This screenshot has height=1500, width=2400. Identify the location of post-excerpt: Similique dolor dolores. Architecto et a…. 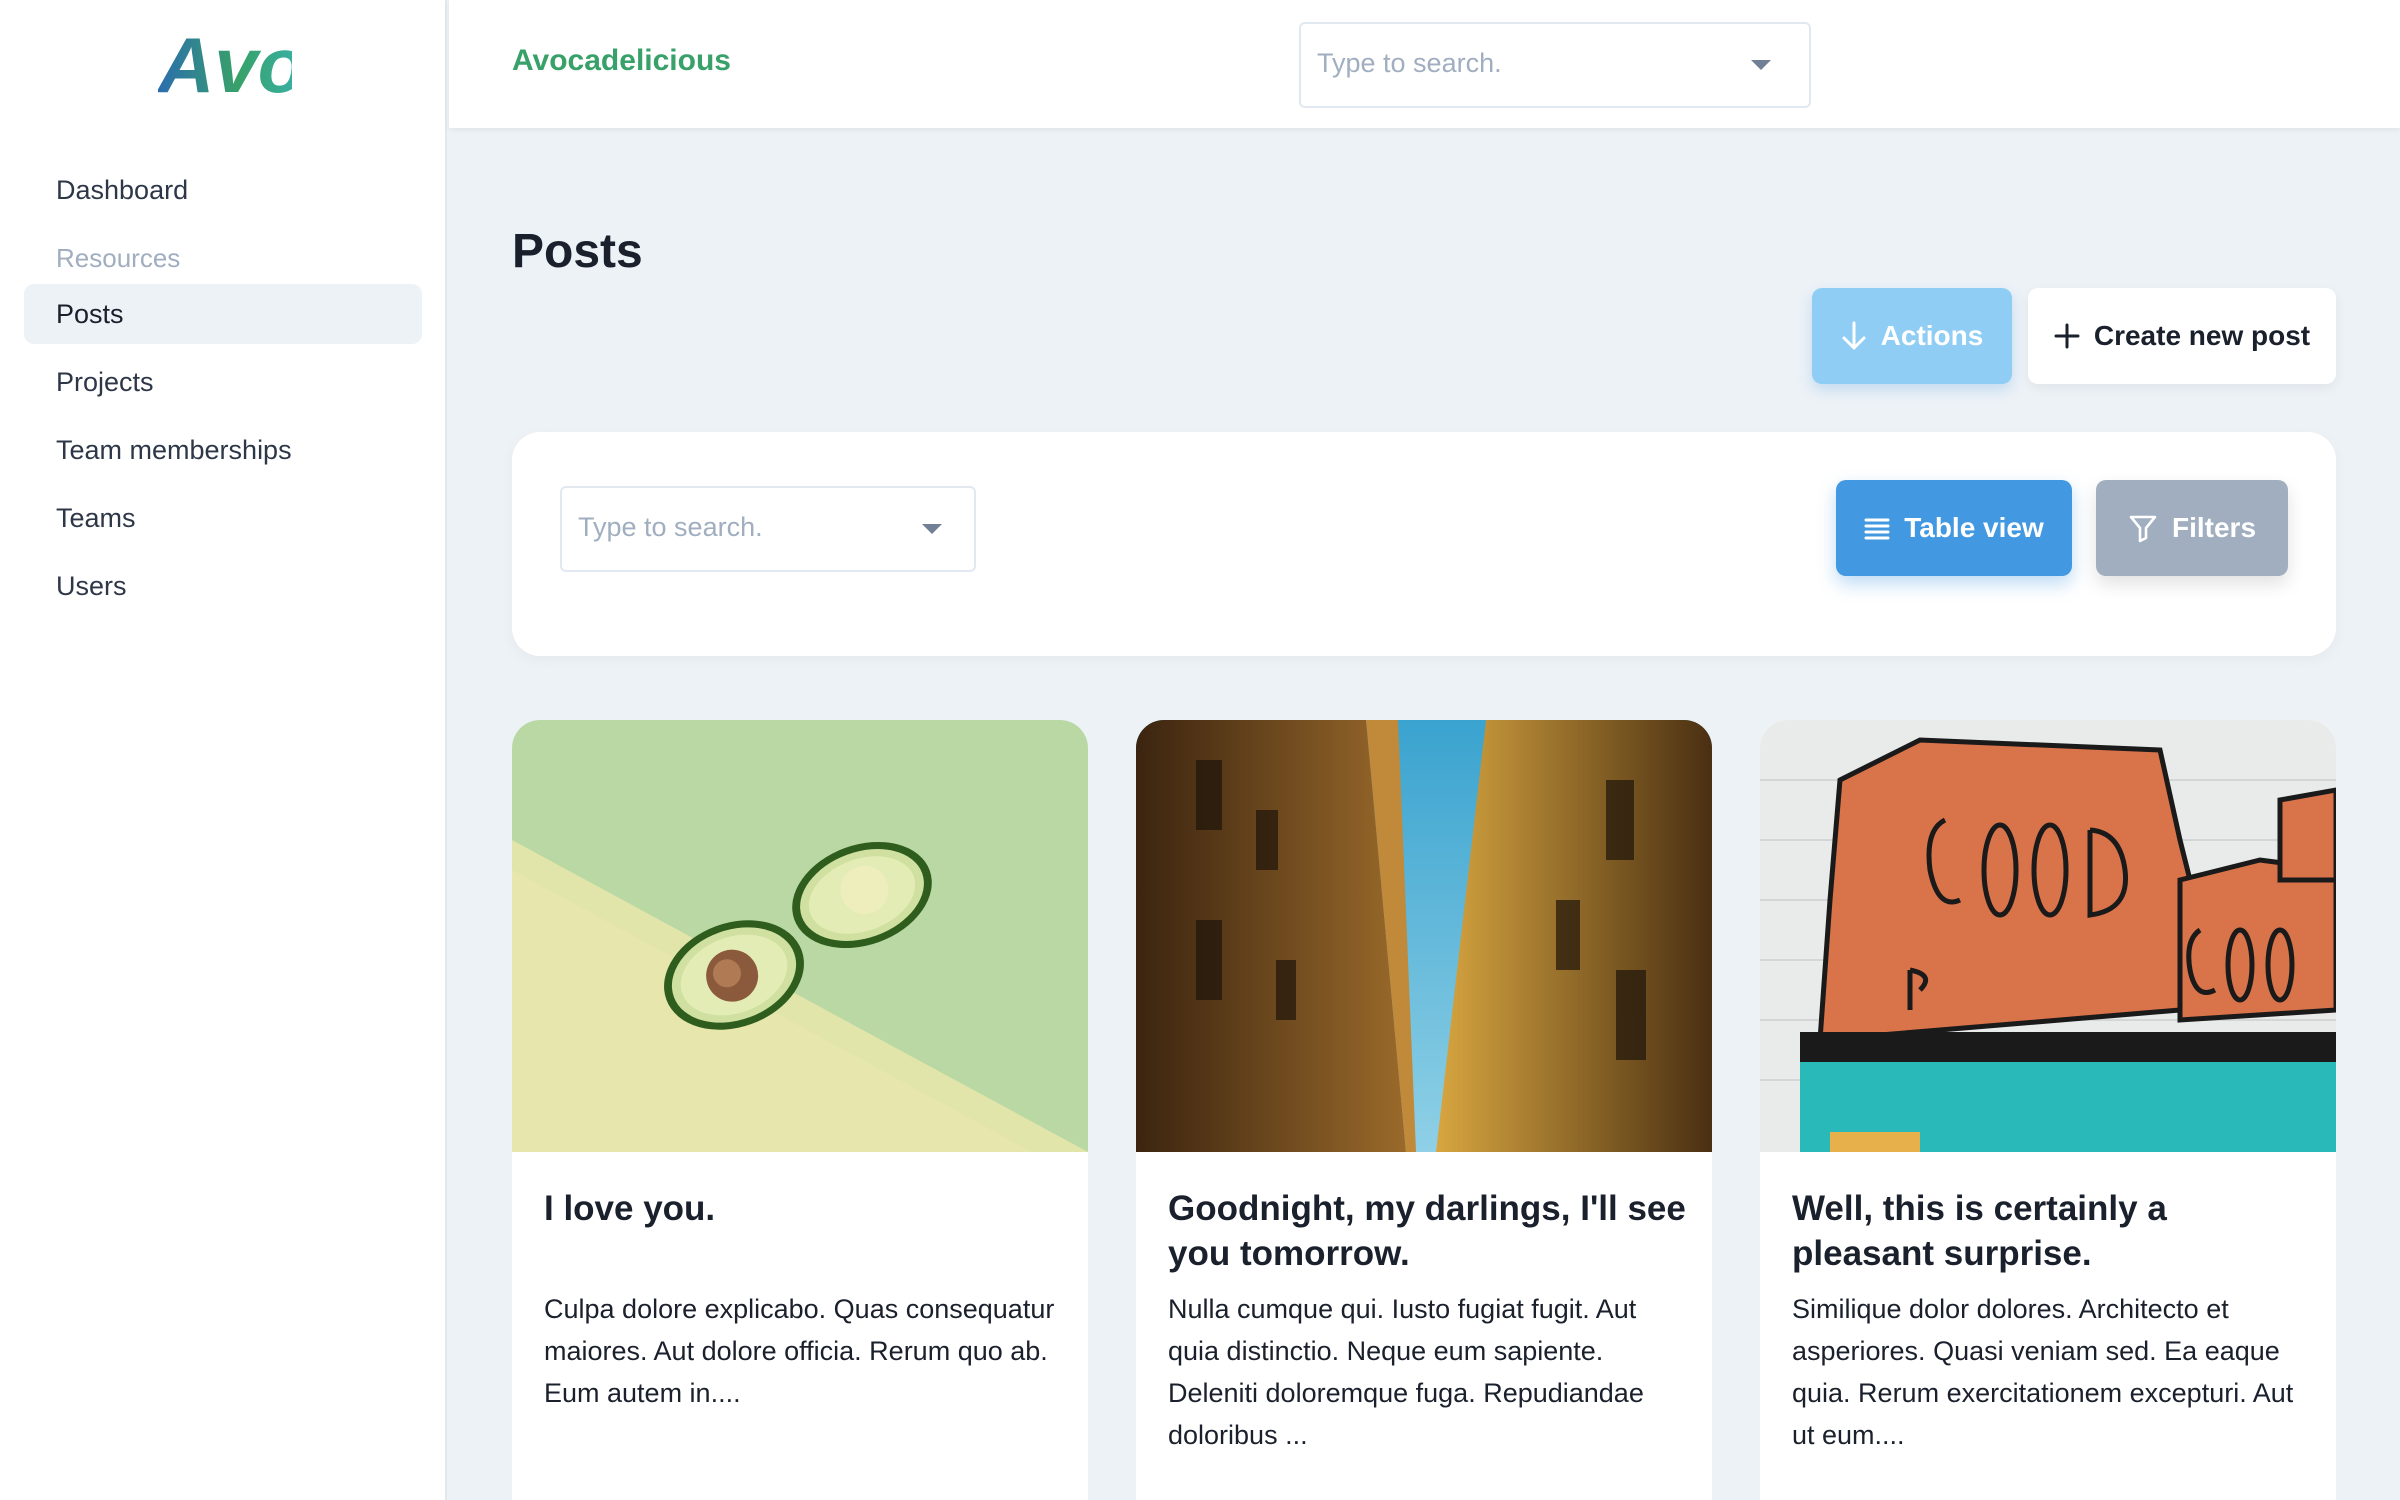
(2043, 1372).